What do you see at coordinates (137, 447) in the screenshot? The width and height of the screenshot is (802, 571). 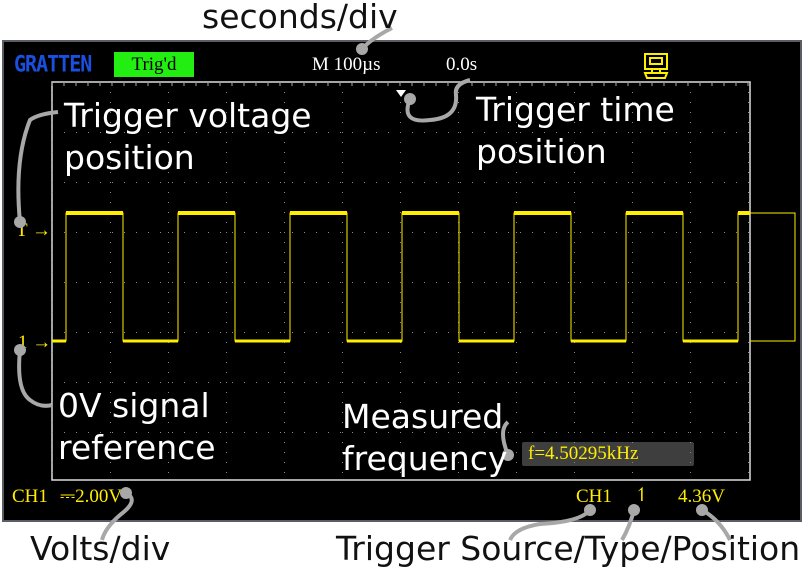 I see `annotation-line: reference` at bounding box center [137, 447].